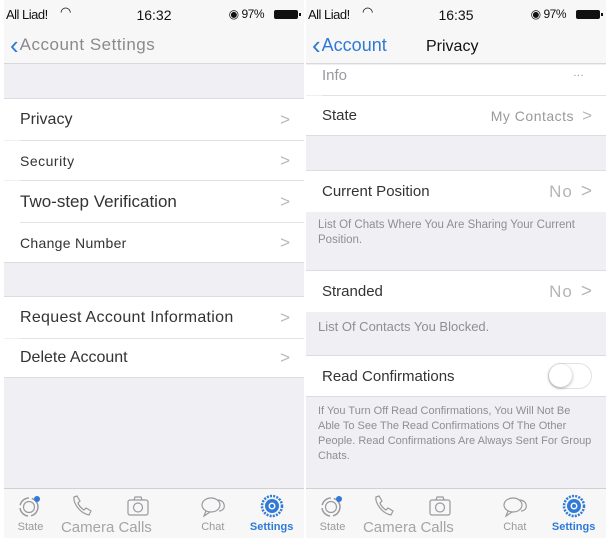 The height and width of the screenshot is (538, 610). I want to click on item-label: Security, so click(47, 160).